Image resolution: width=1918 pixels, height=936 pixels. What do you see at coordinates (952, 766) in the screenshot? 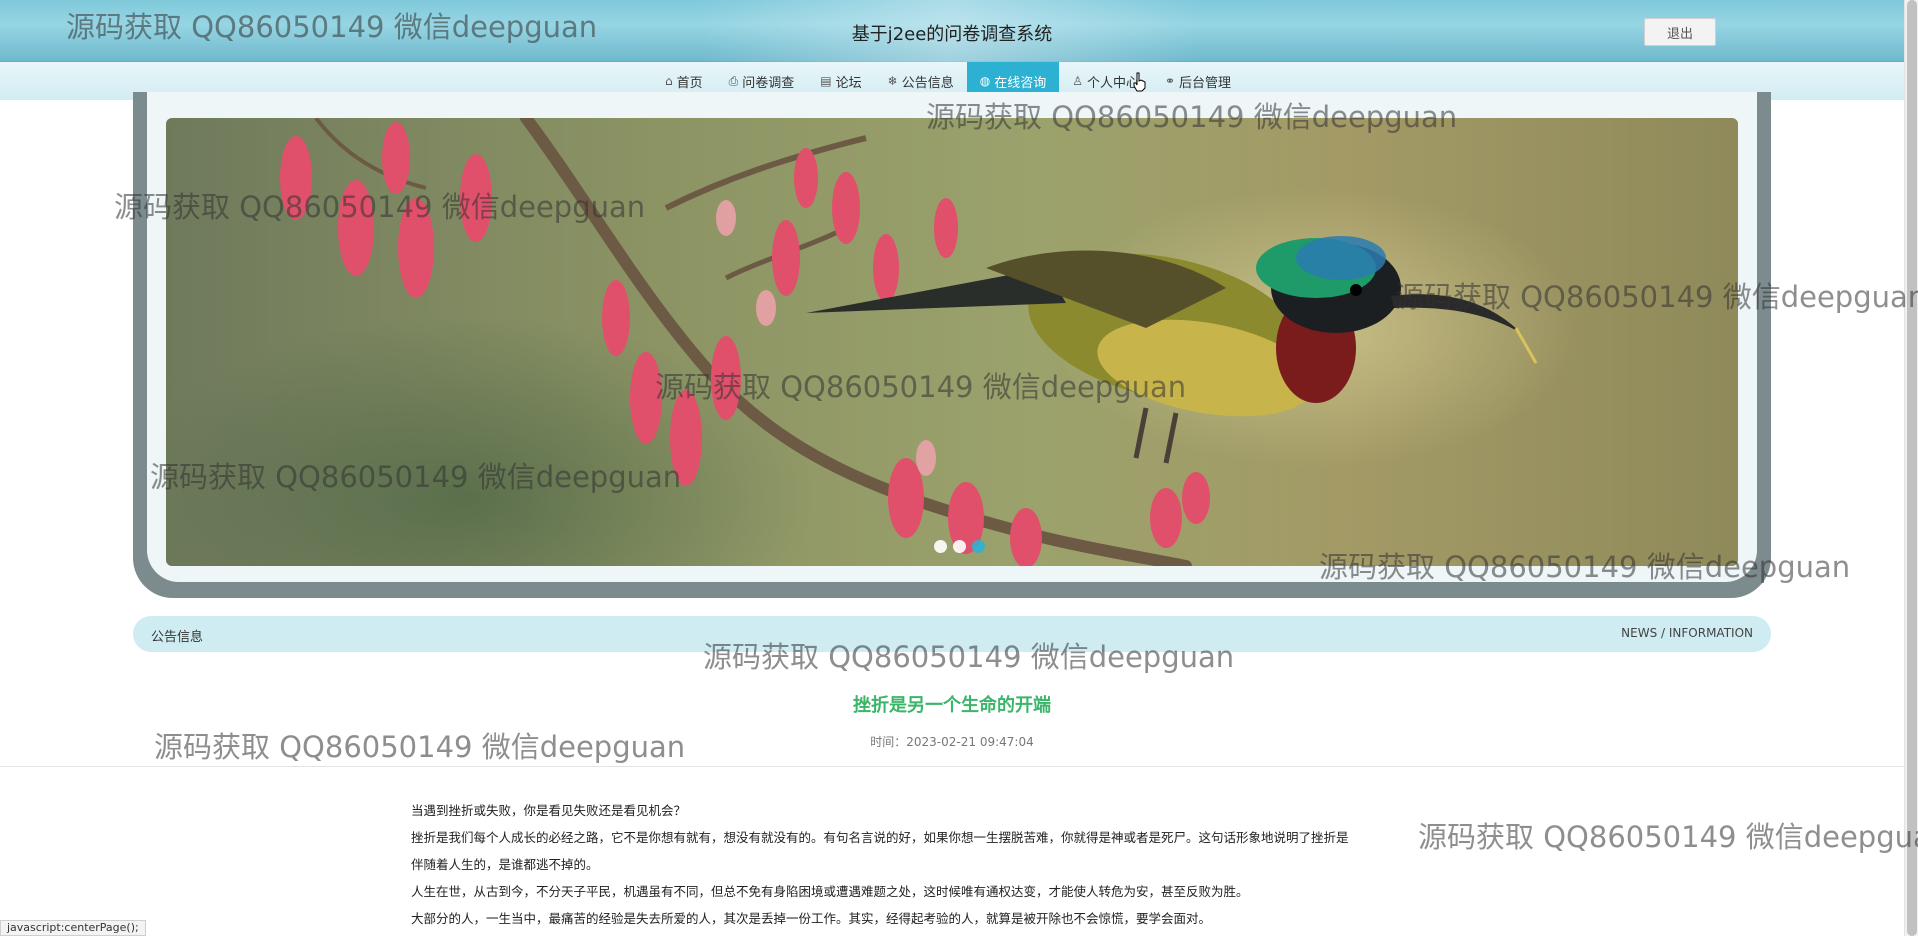
I see `divider` at bounding box center [952, 766].